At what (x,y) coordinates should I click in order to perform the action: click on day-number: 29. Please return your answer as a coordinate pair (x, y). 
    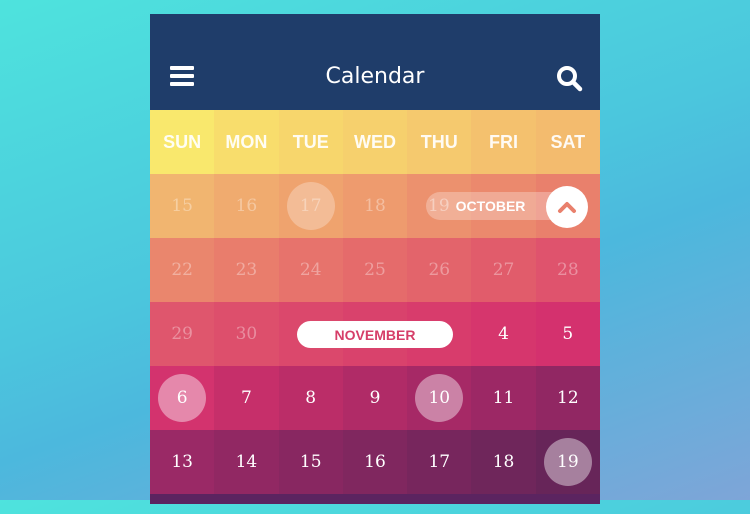
    Looking at the image, I should click on (182, 334).